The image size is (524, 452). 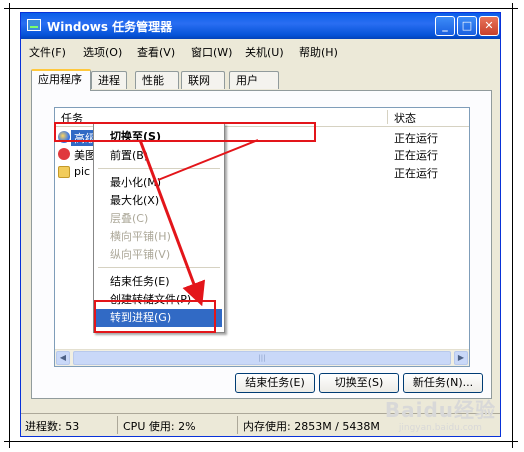 What do you see at coordinates (109, 80) in the screenshot?
I see `tab-processes: 进程` at bounding box center [109, 80].